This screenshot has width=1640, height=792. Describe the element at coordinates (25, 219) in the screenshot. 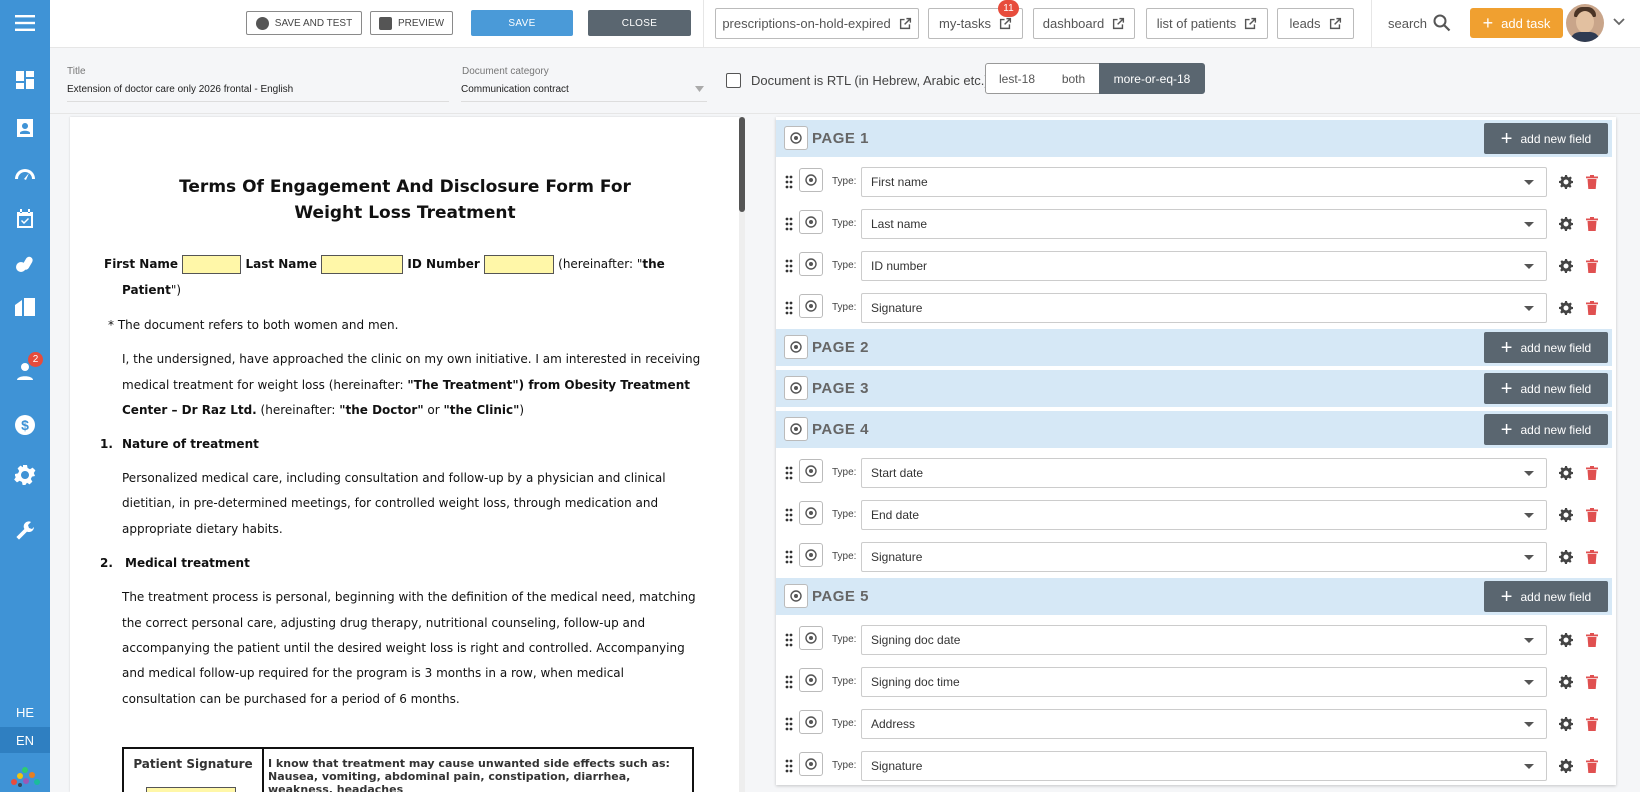

I see `calendar-check-icon` at that location.